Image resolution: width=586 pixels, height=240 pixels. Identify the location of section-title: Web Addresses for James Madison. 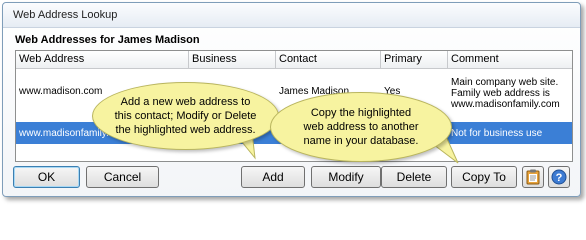
(107, 40).